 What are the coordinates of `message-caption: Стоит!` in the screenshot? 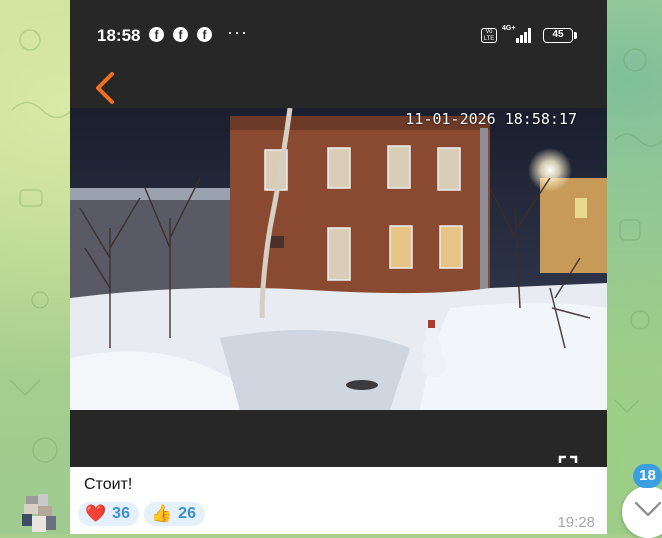 It's located at (108, 484).